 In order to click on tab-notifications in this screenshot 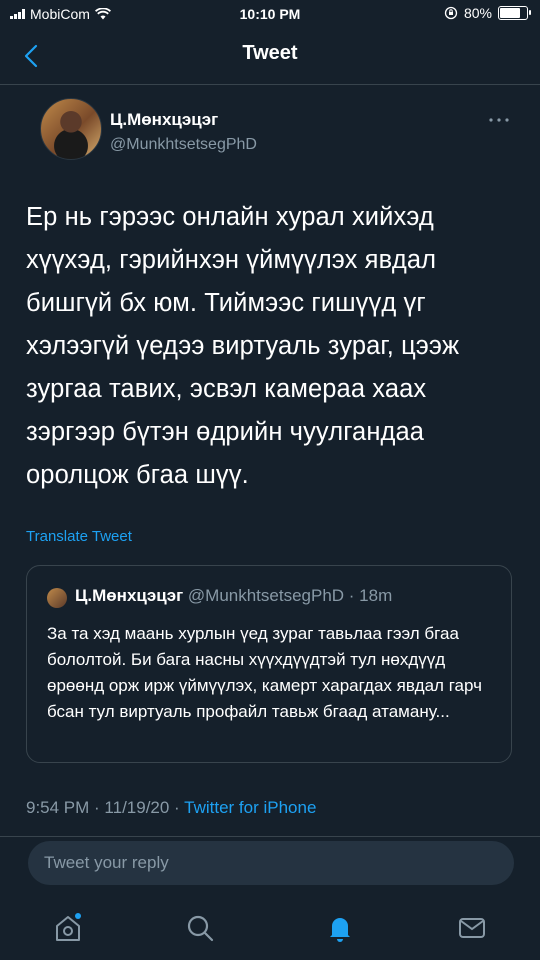, I will do `click(340, 928)`.